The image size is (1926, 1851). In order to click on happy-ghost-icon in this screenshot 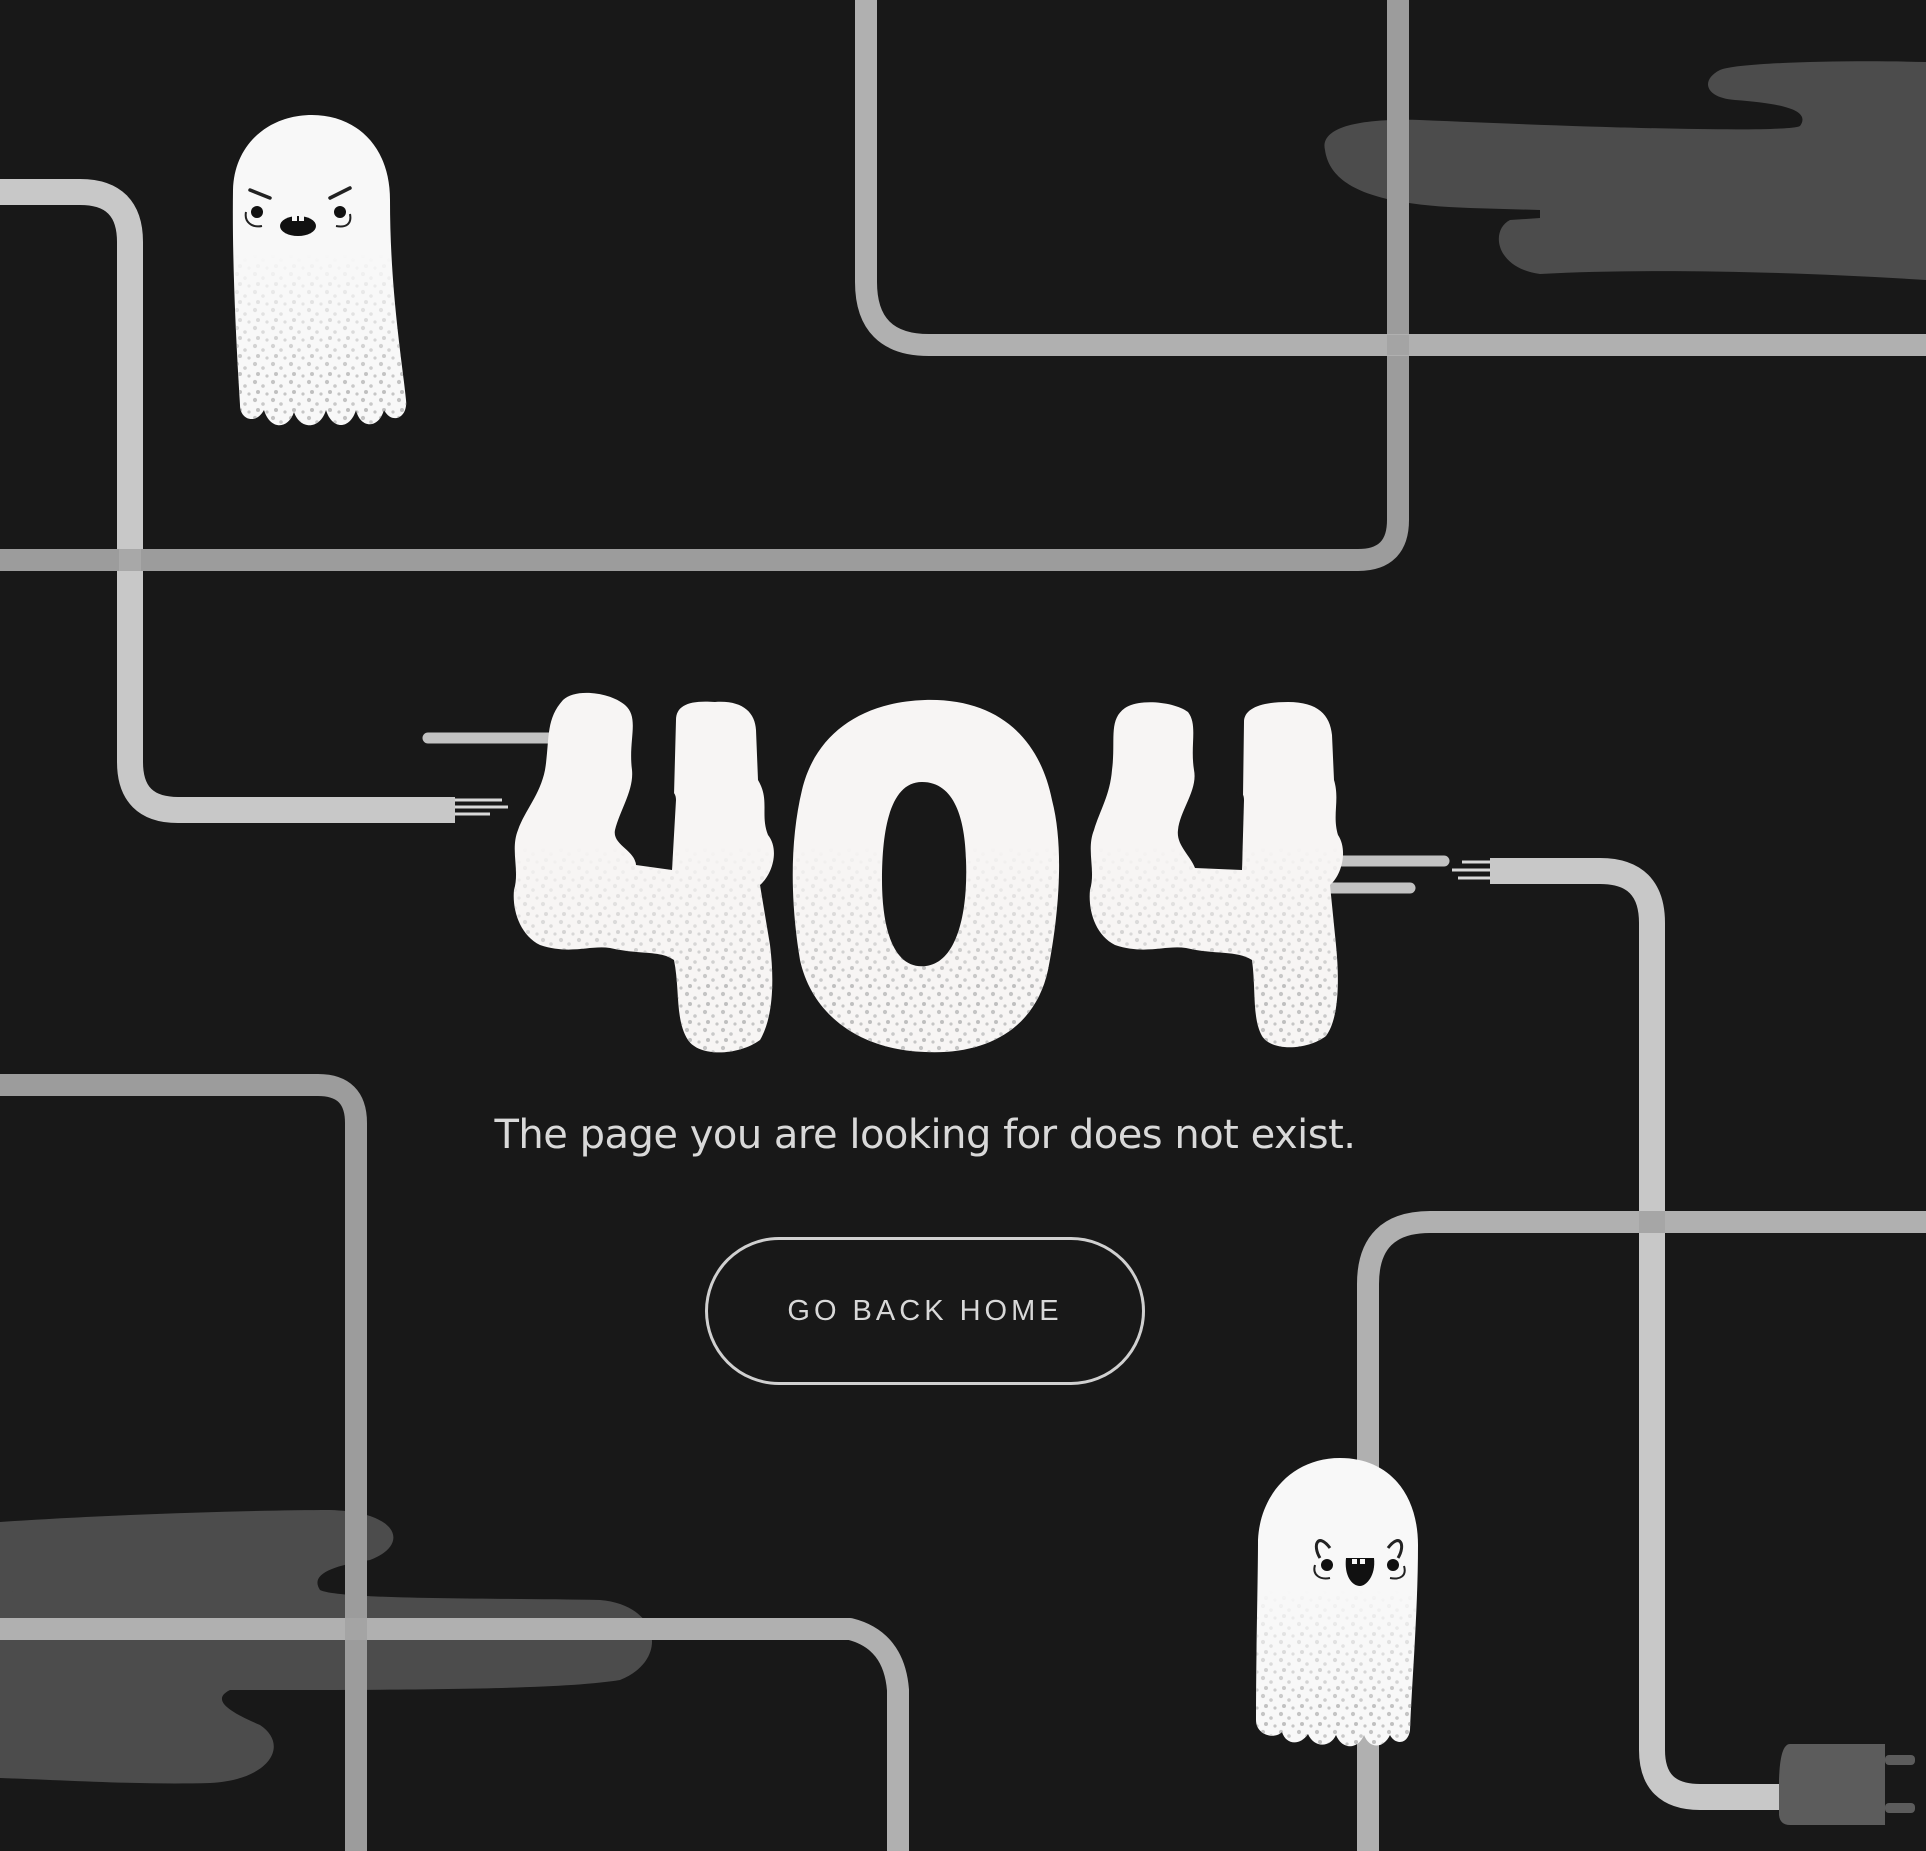, I will do `click(1337, 1602)`.